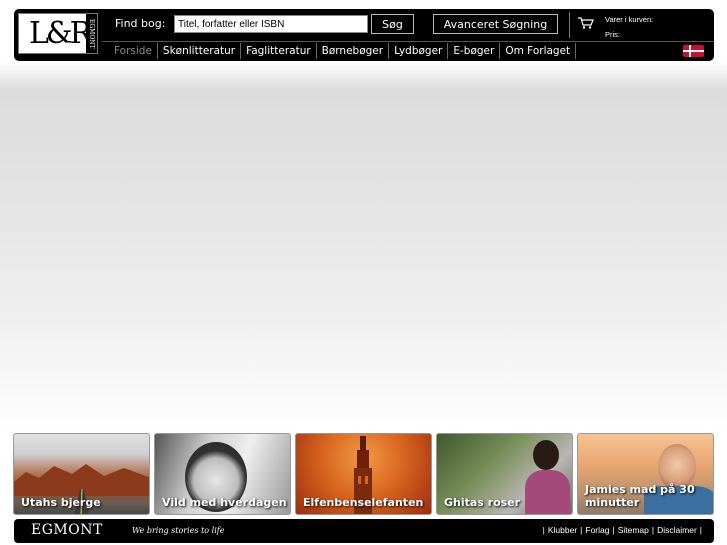 This screenshot has height=545, width=727. What do you see at coordinates (392, 24) in the screenshot?
I see `search-button: Søg` at bounding box center [392, 24].